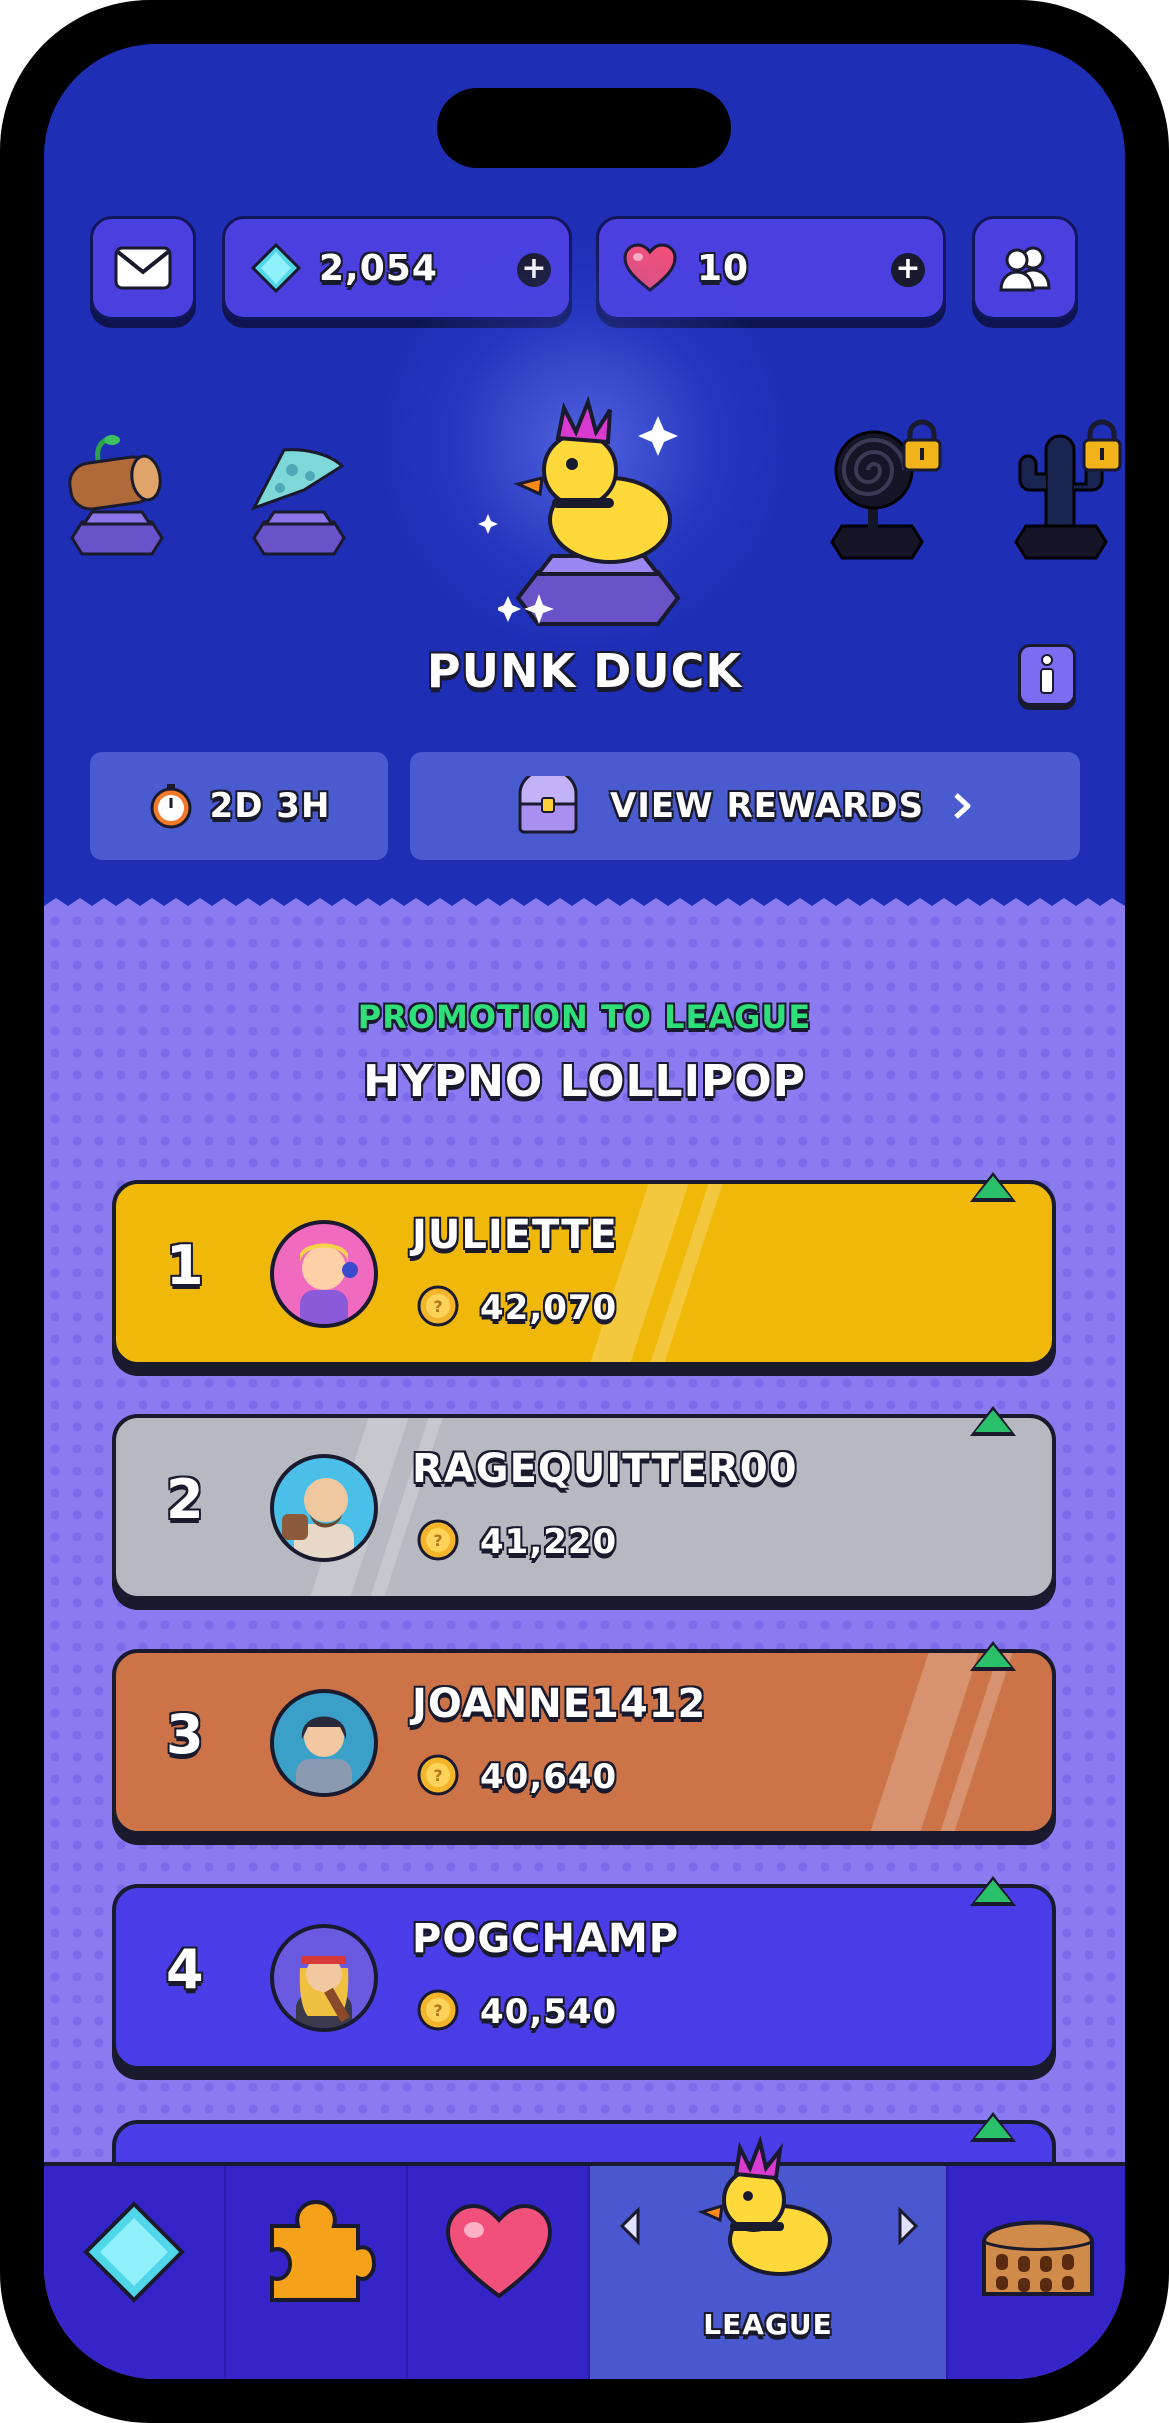 The width and height of the screenshot is (1169, 2423). What do you see at coordinates (549, 1308) in the screenshot?
I see `player-score: 42,070` at bounding box center [549, 1308].